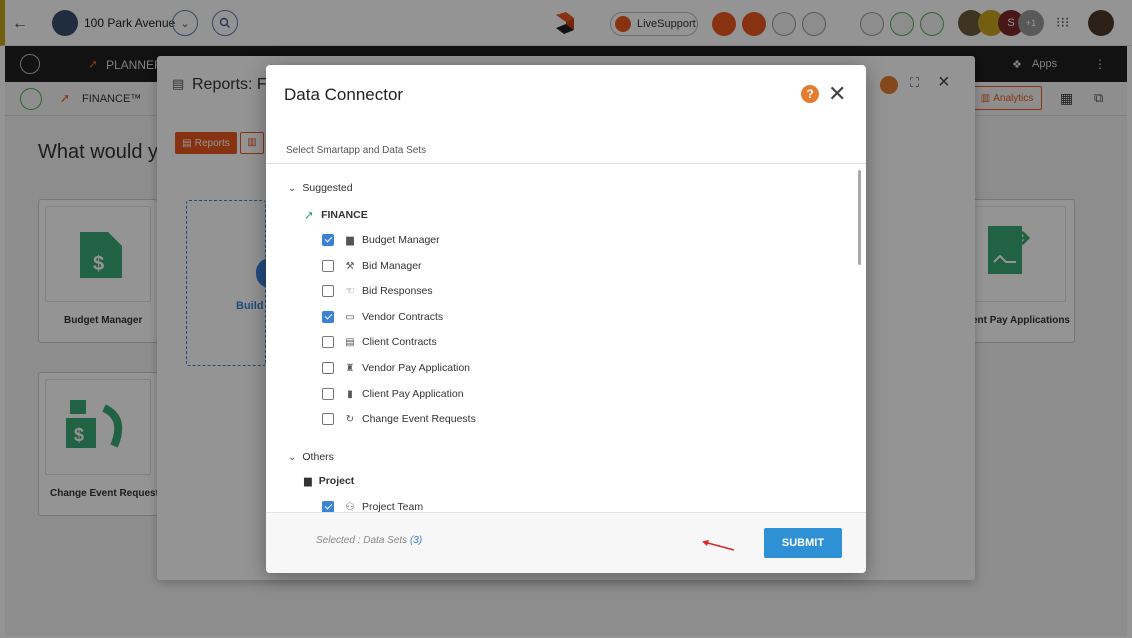 Image resolution: width=1132 pixels, height=638 pixels. What do you see at coordinates (350, 317) in the screenshot?
I see `contract-icon: ▭` at bounding box center [350, 317].